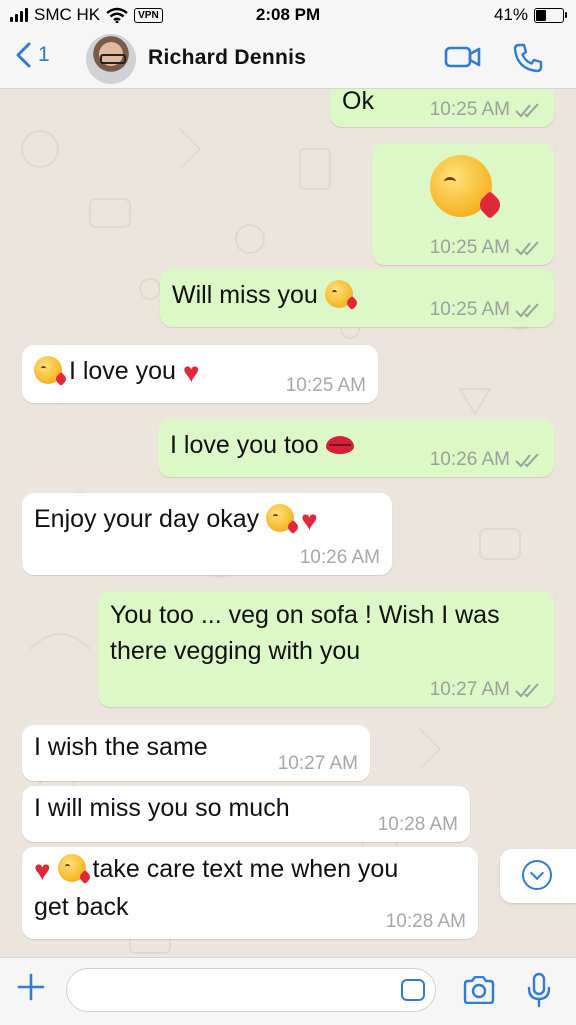 The width and height of the screenshot is (576, 1025). I want to click on camera-button, so click(479, 992).